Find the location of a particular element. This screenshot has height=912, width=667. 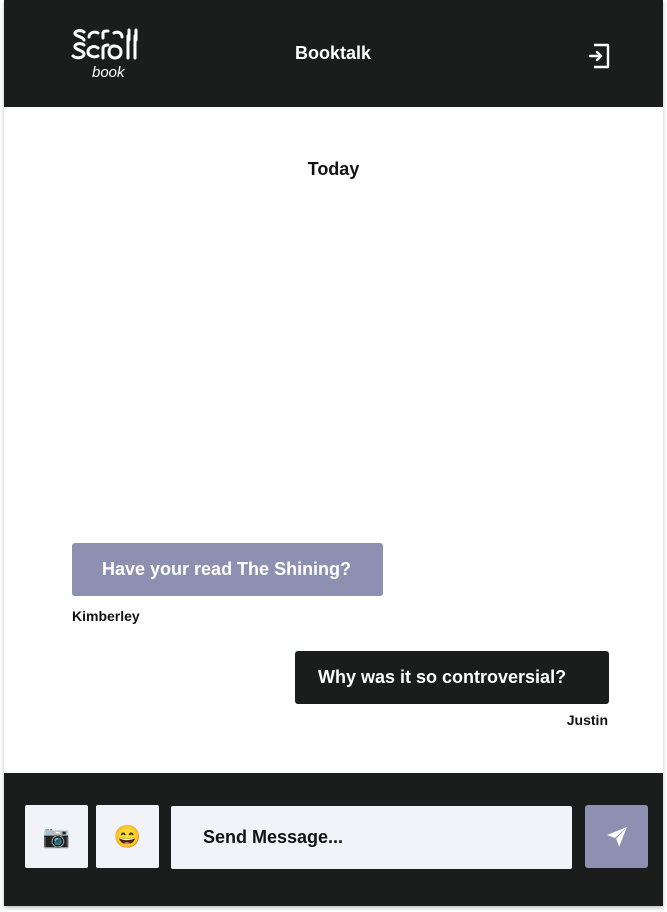

message-text: Why was it so controversial? is located at coordinates (442, 677).